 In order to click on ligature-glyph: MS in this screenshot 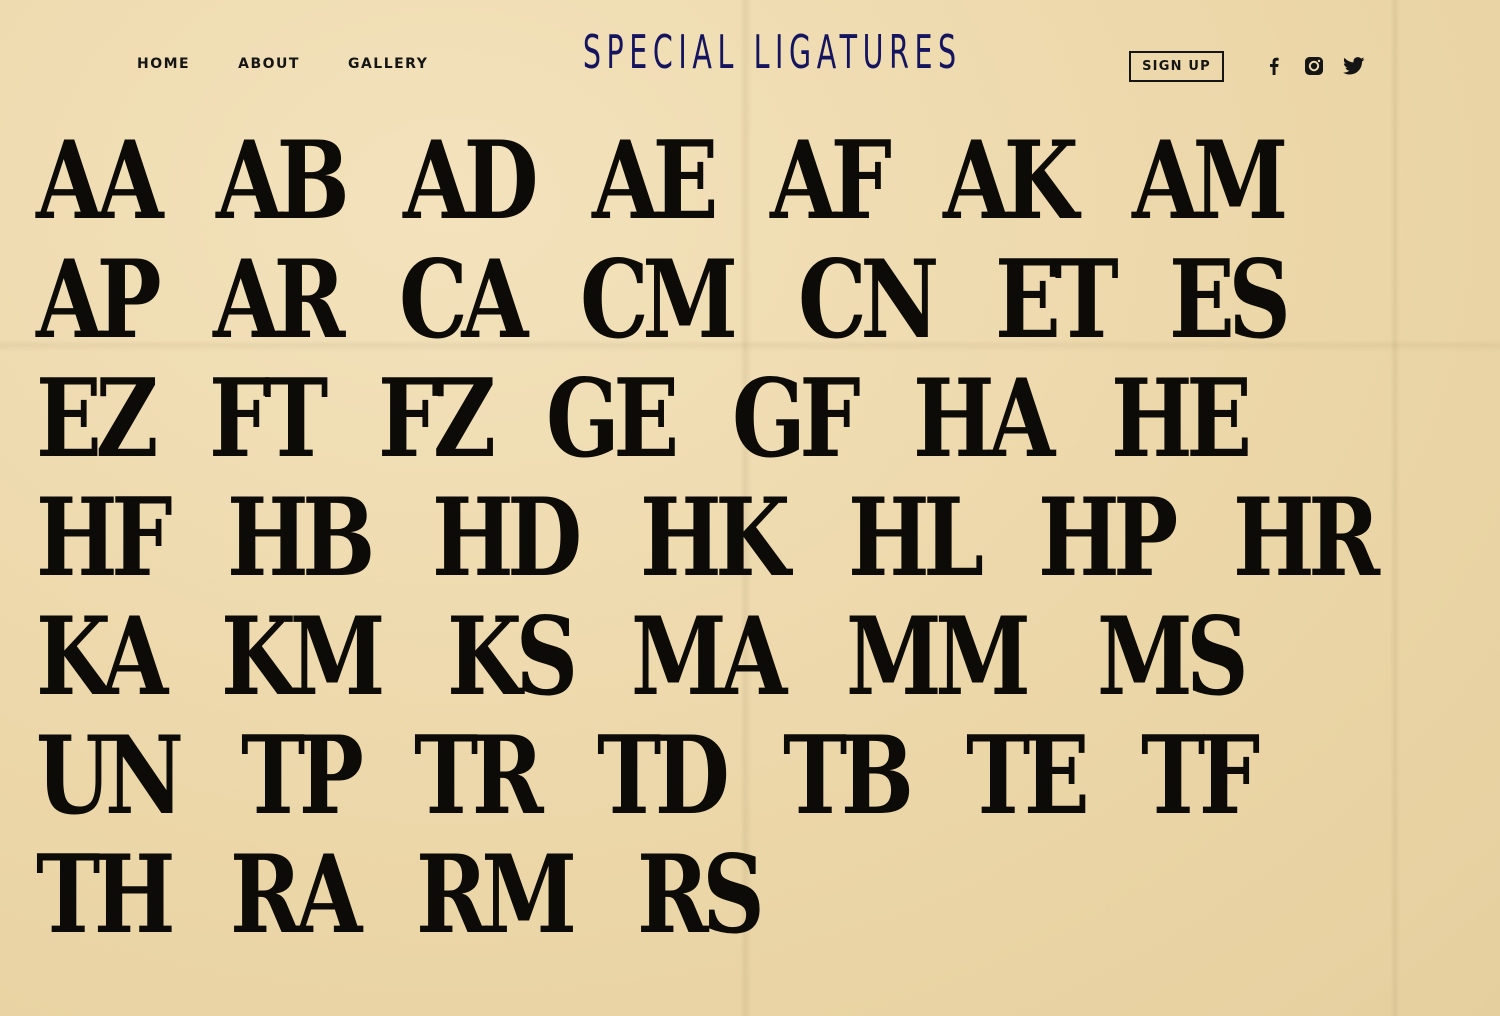, I will do `click(1173, 657)`.